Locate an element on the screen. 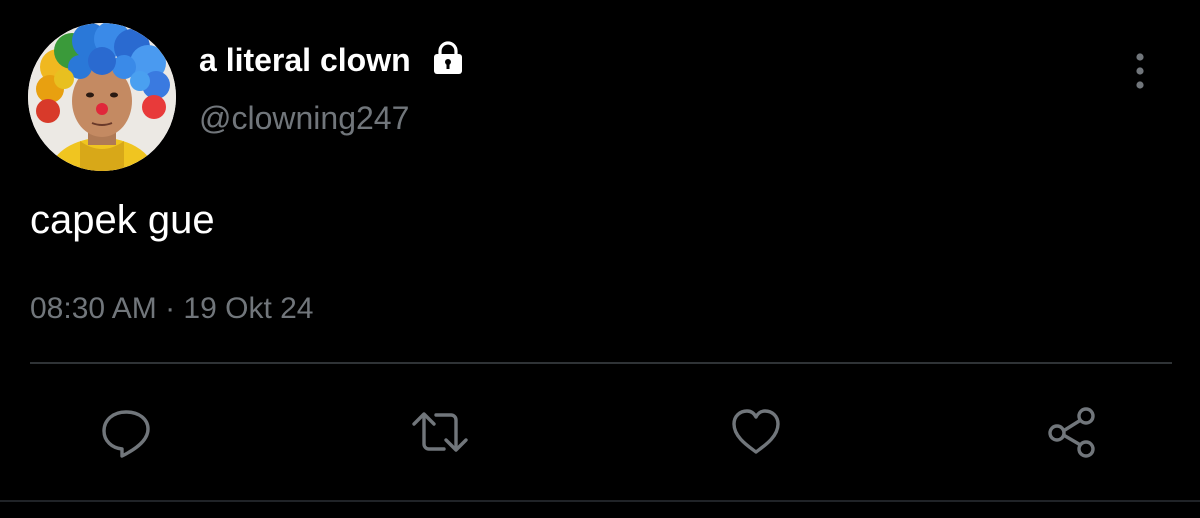  heart-icon is located at coordinates (756, 431).